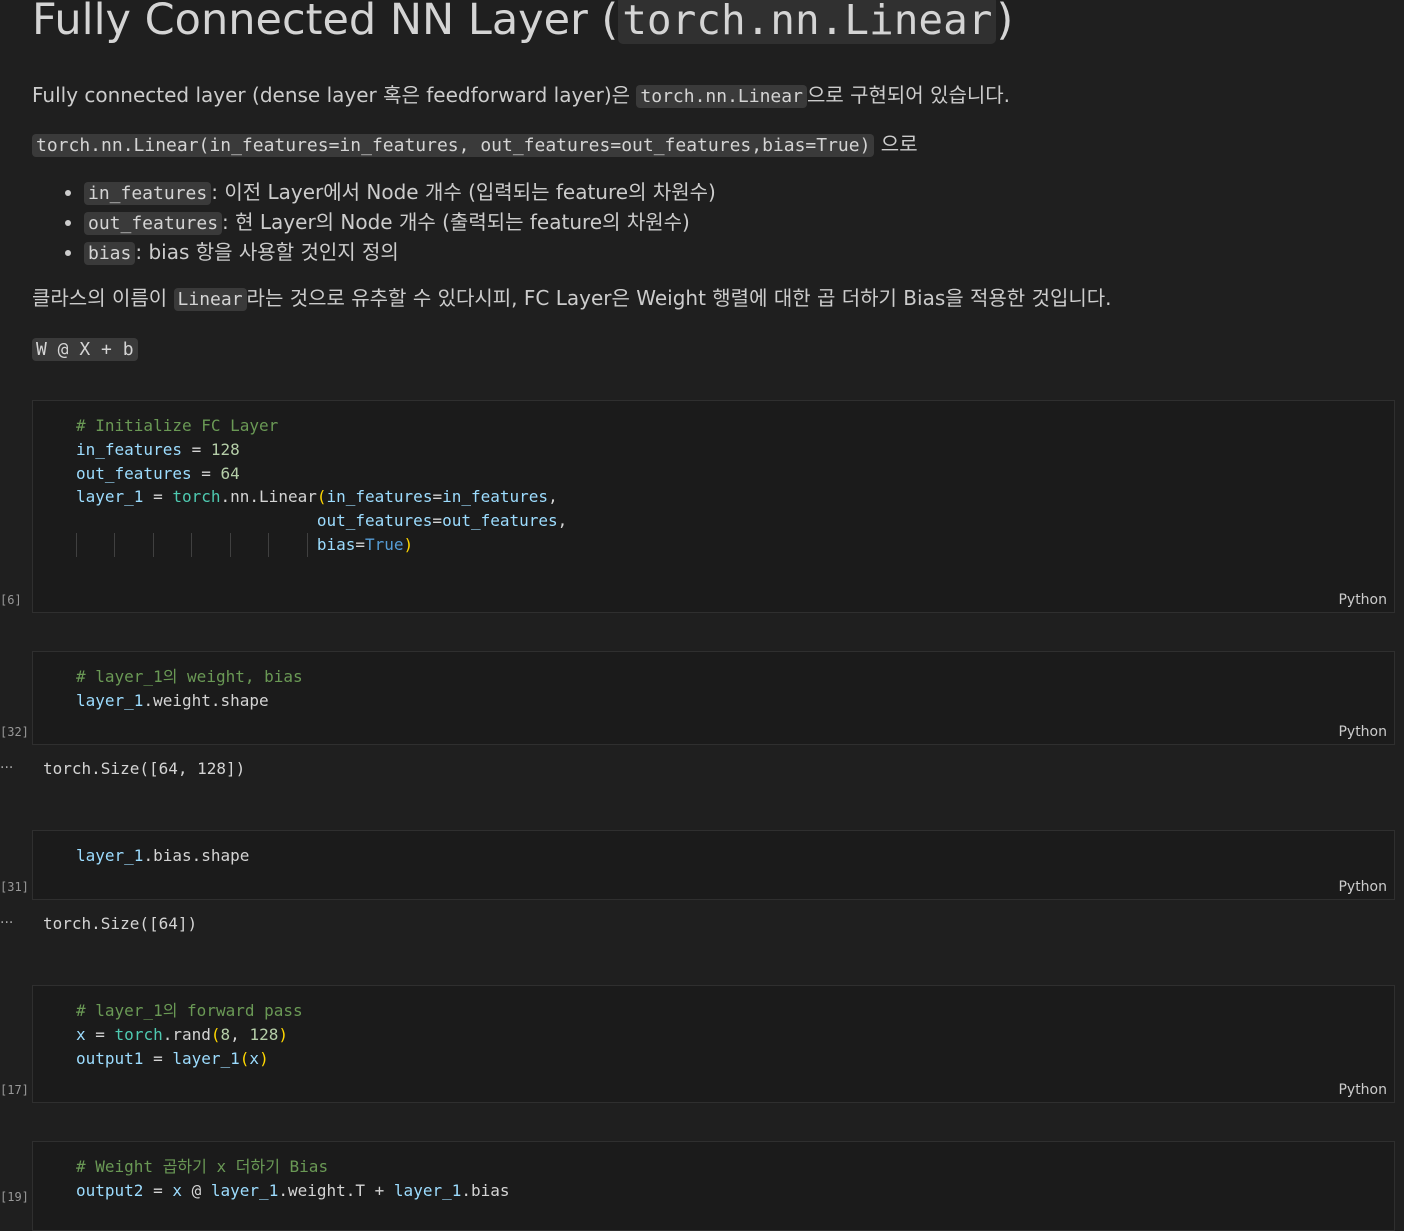 Image resolution: width=1404 pixels, height=1231 pixels. I want to click on param-desc: : 이전 Layer에서 Node 개수 (입력되는 feature의 차원수), so click(463, 192).